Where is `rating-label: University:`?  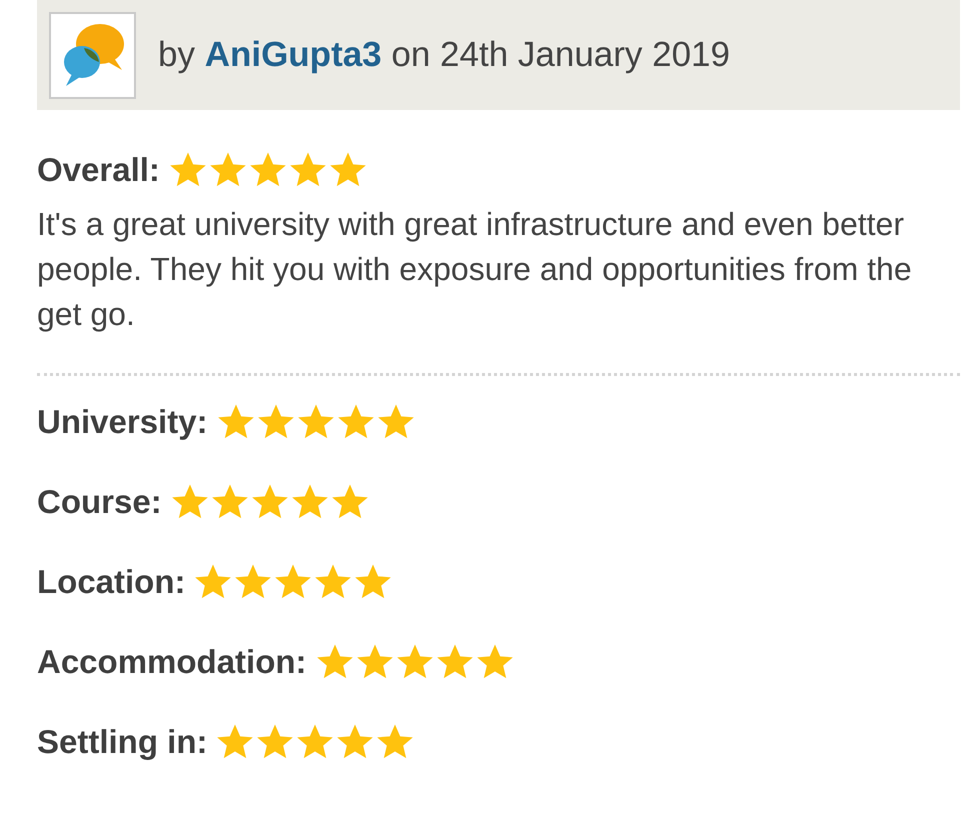
rating-label: University: is located at coordinates (122, 422).